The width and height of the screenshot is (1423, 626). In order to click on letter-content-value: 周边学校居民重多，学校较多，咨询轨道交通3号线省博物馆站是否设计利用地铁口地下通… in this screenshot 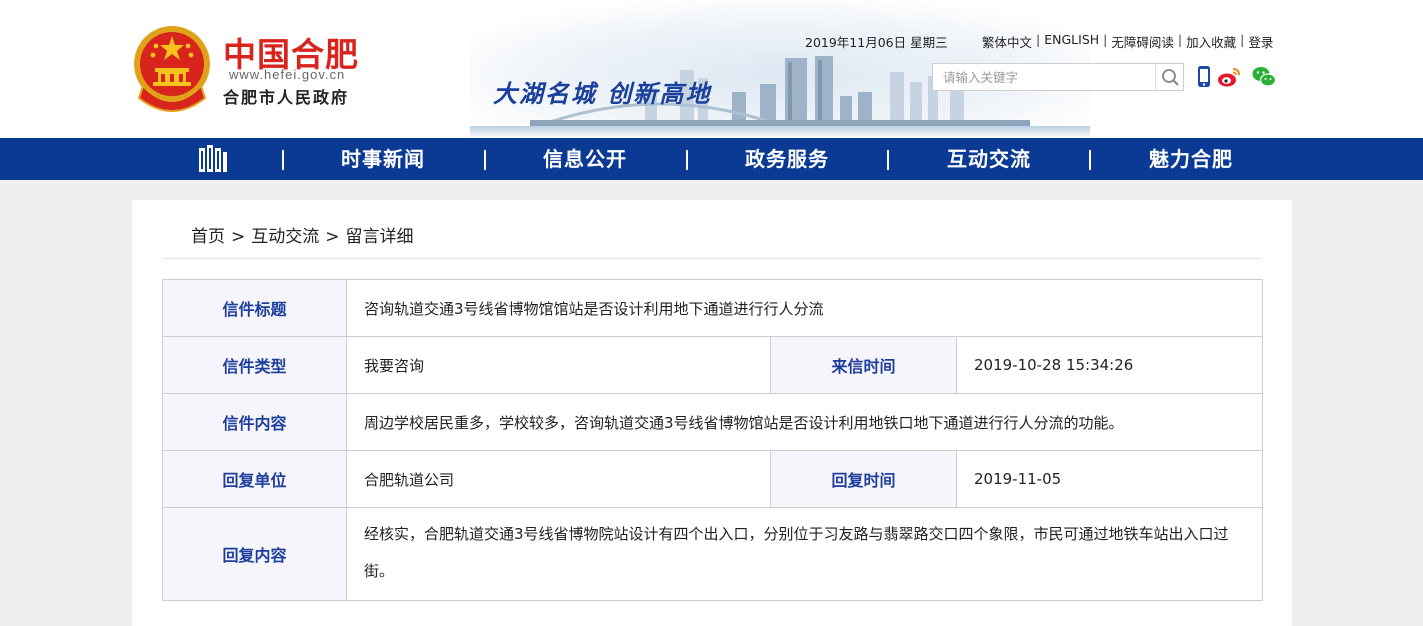, I will do `click(804, 422)`.